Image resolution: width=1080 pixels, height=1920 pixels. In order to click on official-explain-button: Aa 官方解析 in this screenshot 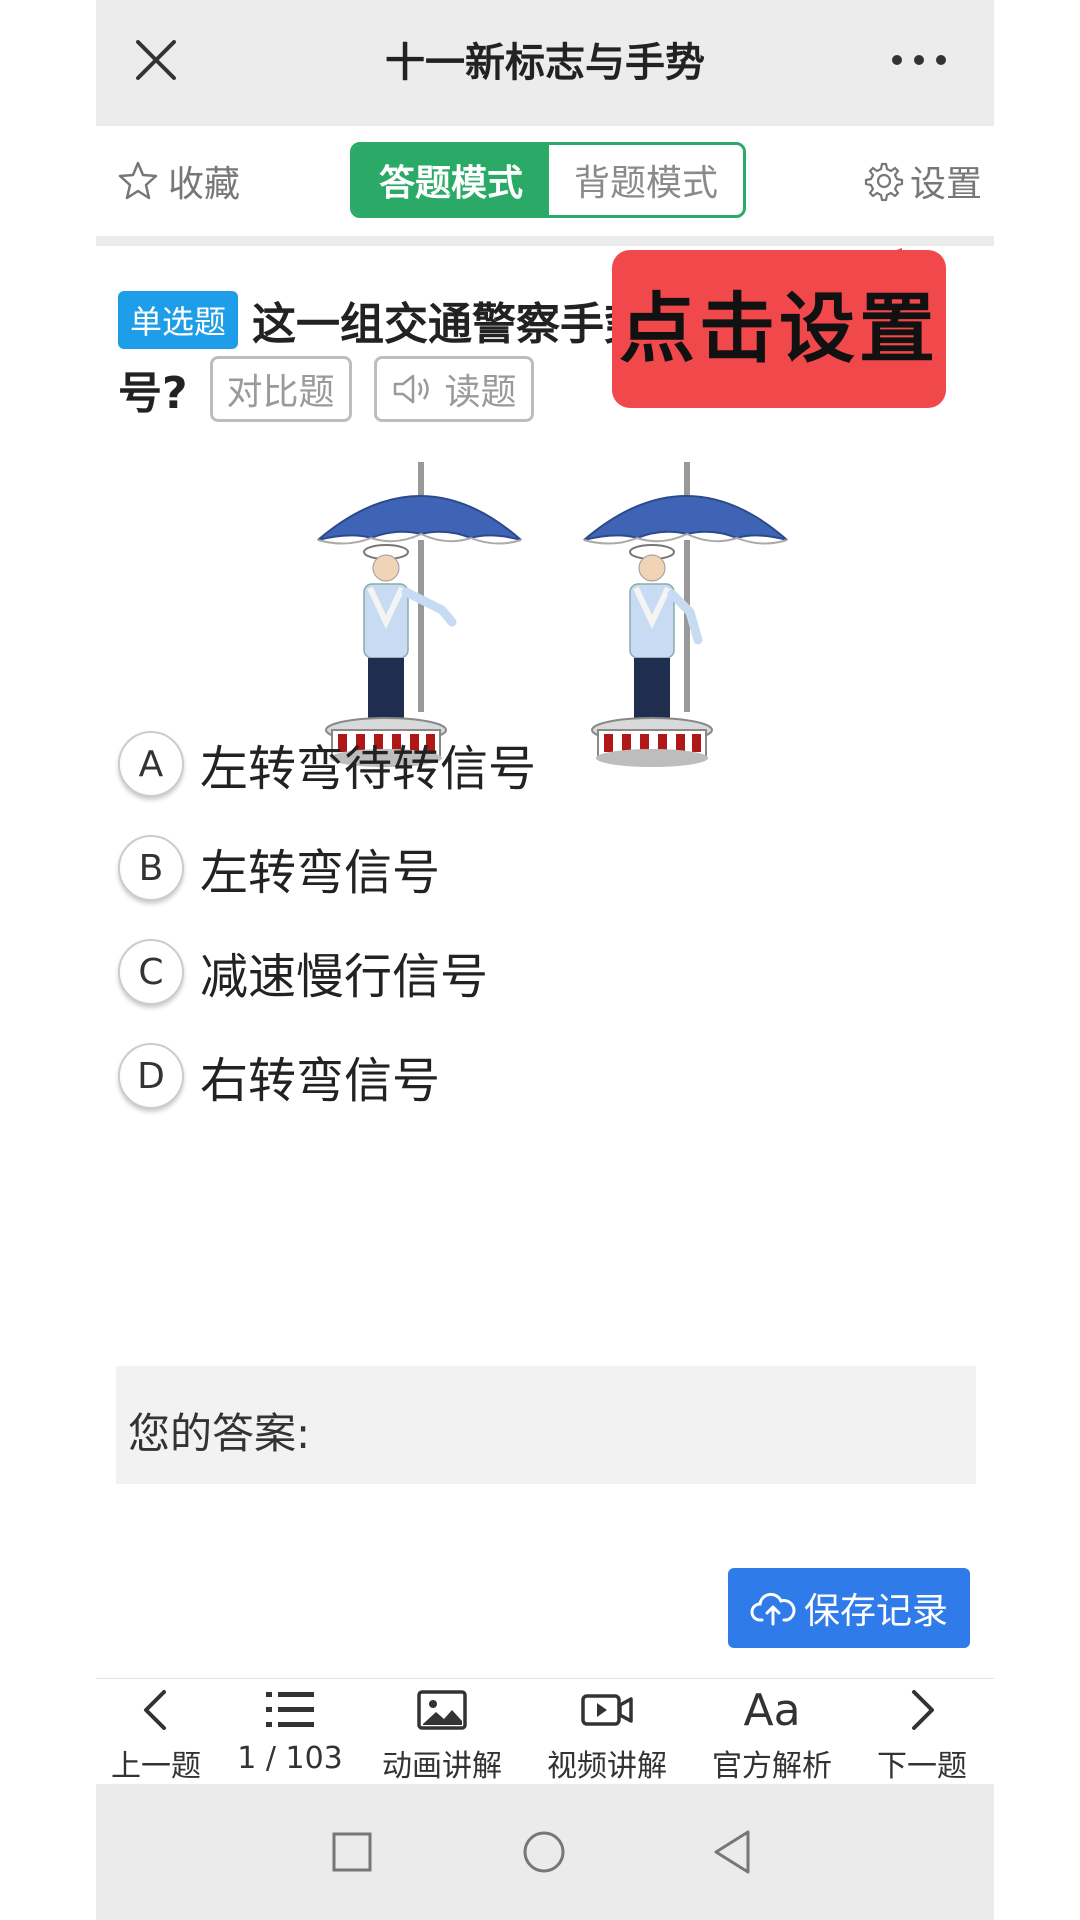, I will do `click(772, 1732)`.